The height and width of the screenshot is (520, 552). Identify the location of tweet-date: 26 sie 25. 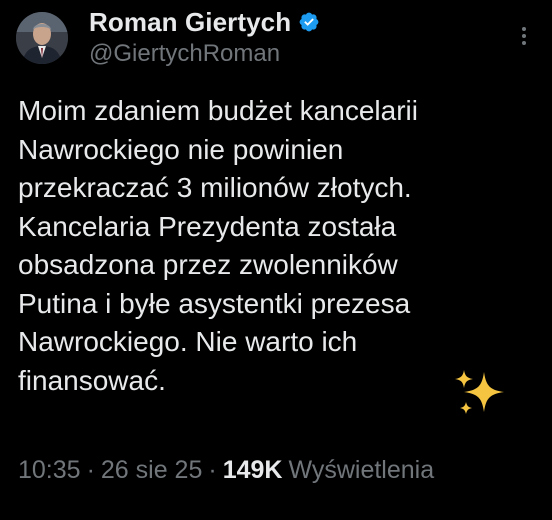
(151, 470).